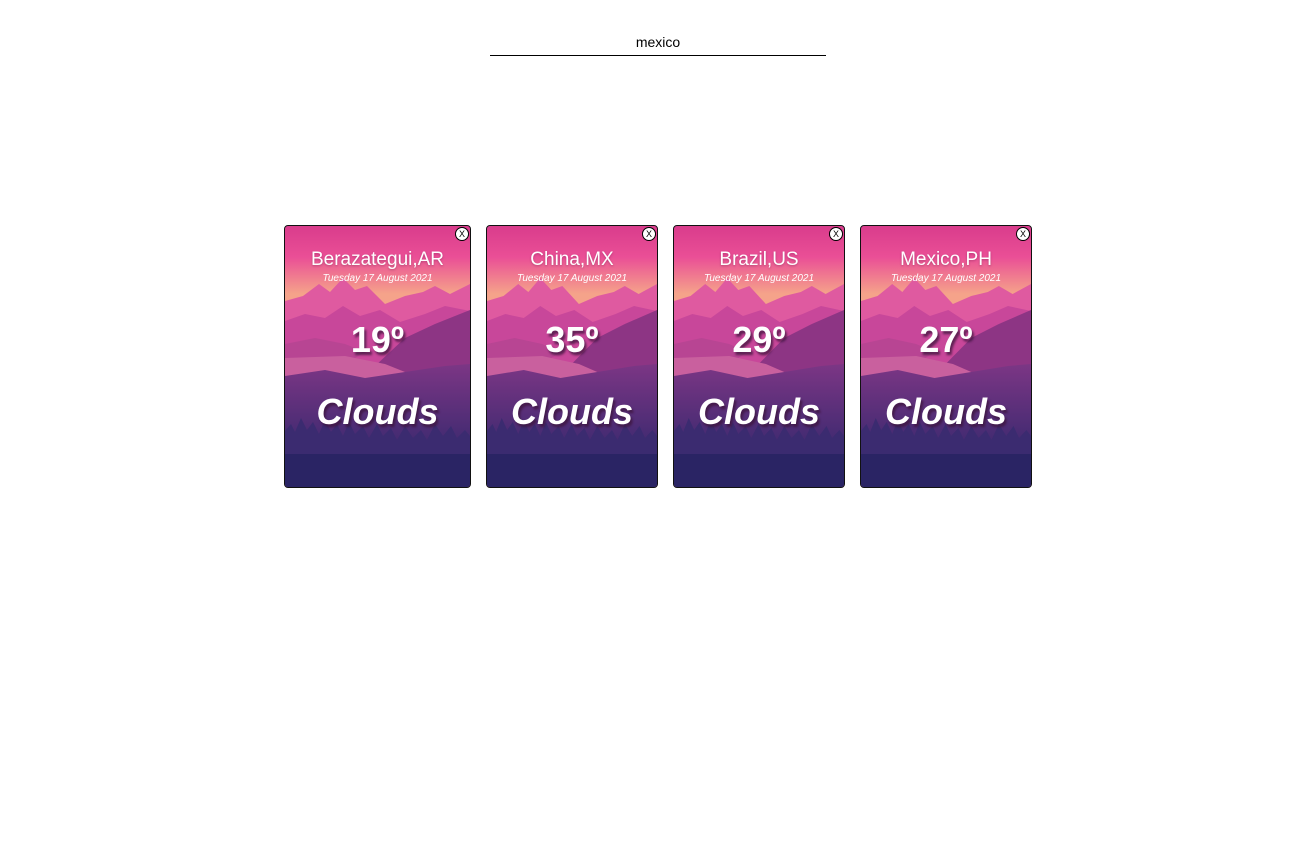  I want to click on temperature: 27º, so click(946, 339).